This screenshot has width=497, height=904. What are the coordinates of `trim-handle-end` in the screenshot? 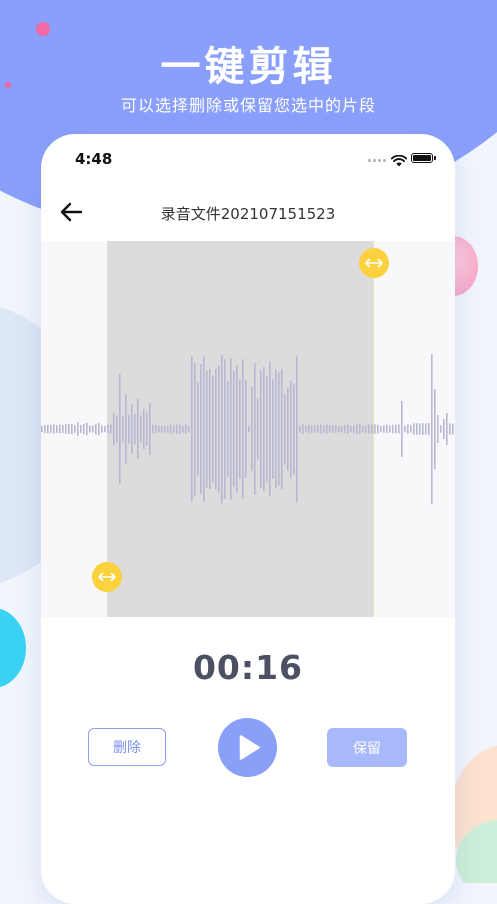 It's located at (374, 263).